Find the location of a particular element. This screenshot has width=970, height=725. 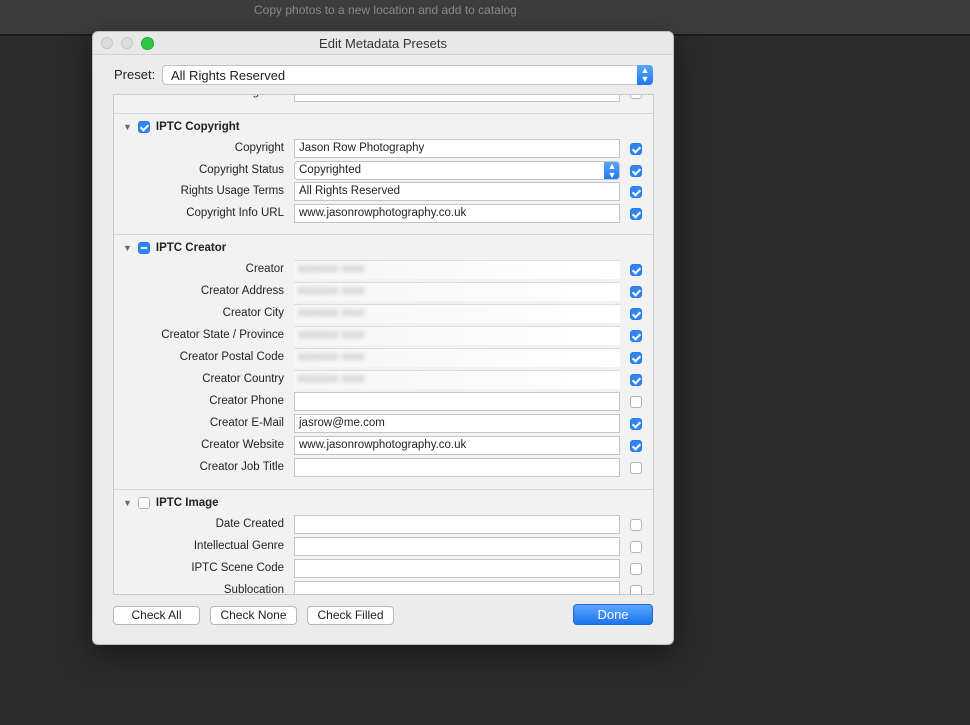

field-input: All Rights Reserved is located at coordinates (457, 191).